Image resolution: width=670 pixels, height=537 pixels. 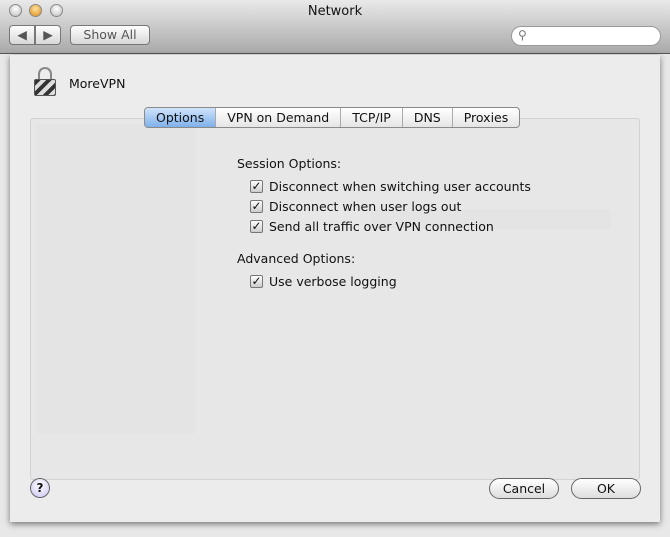 I want to click on cancel-button: Cancel, so click(x=524, y=488).